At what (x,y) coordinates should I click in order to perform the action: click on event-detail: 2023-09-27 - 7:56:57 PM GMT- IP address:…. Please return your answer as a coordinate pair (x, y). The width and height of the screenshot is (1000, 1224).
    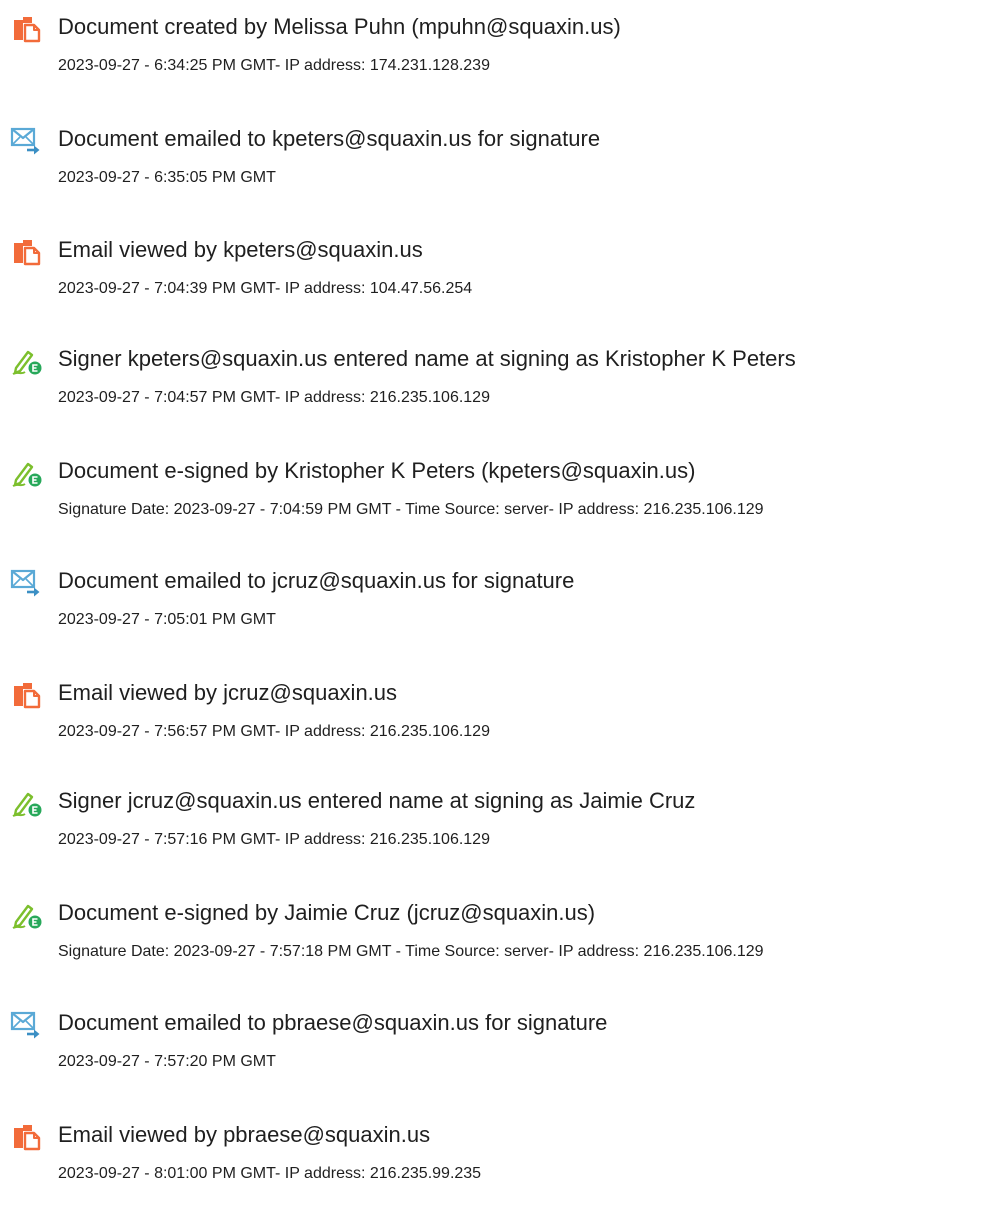
    Looking at the image, I should click on (274, 731).